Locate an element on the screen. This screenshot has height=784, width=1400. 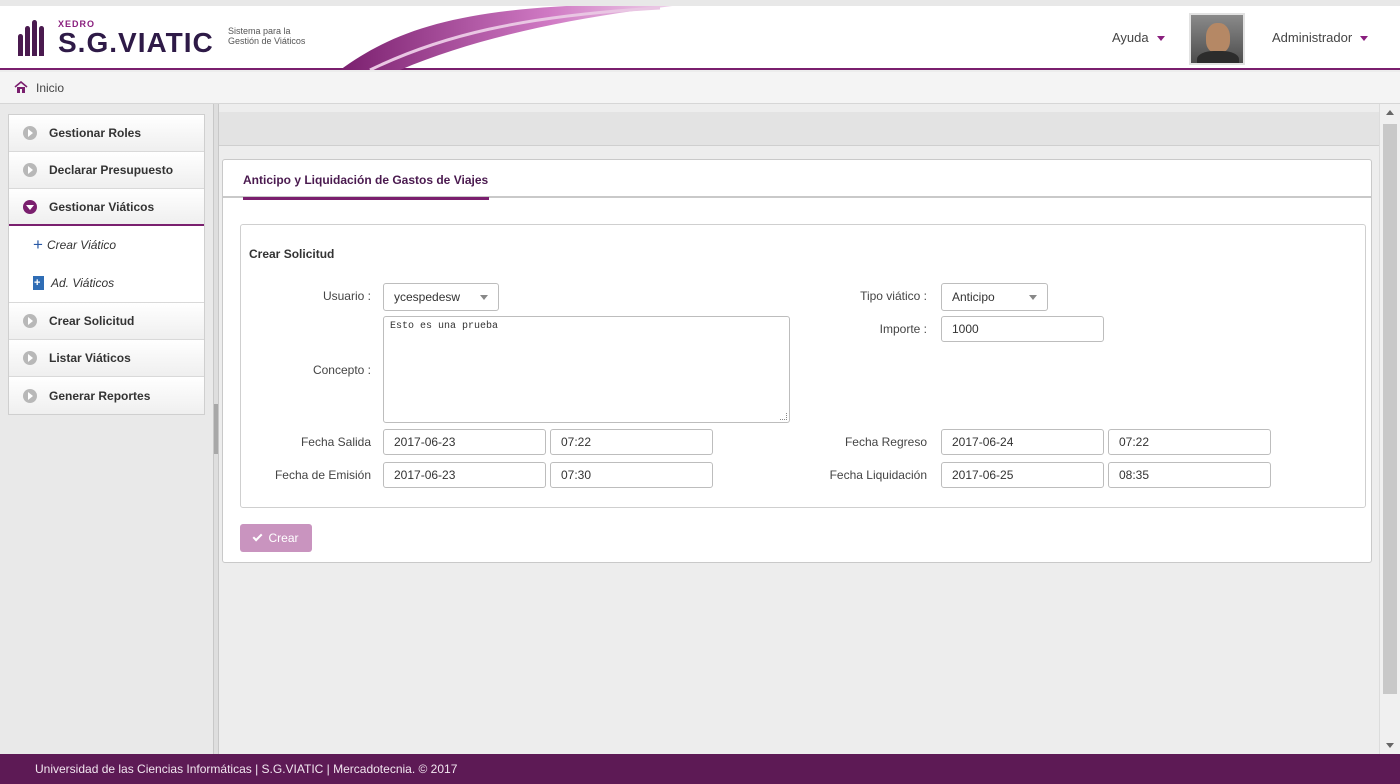
help-label: Ayuda is located at coordinates (1130, 37).